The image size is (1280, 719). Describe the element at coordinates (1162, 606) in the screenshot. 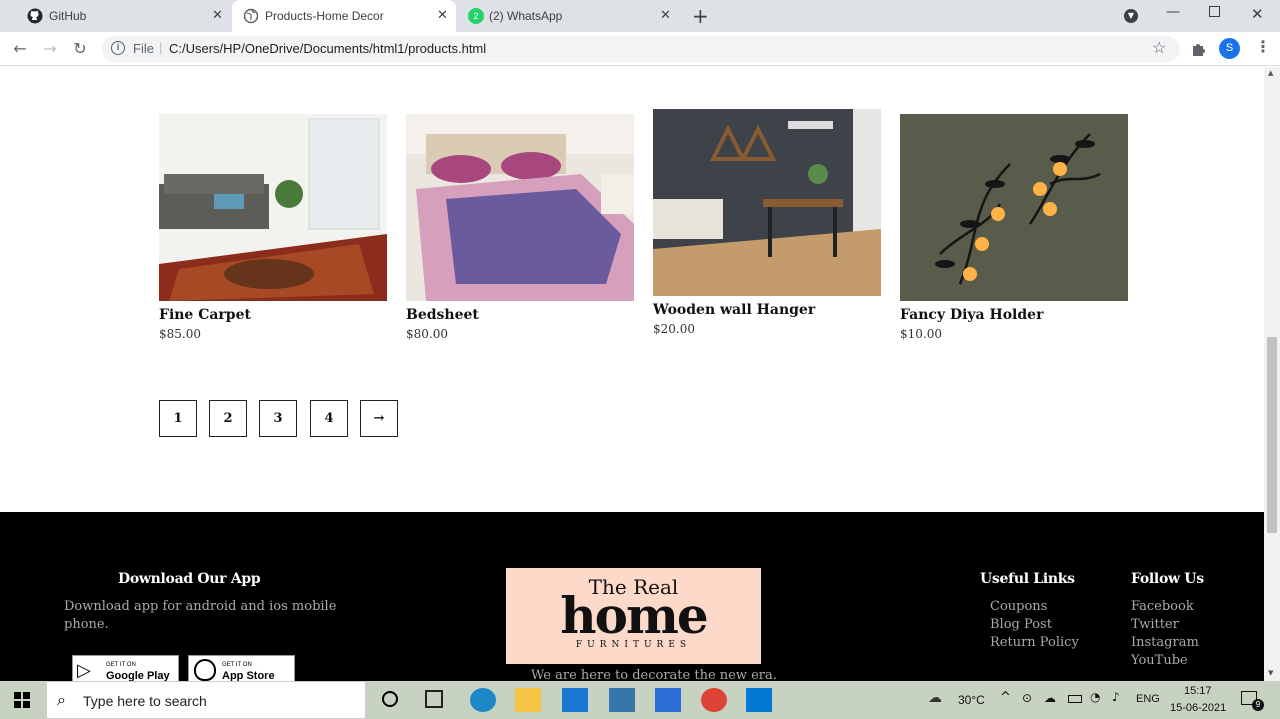

I see `footer-link: Facebook` at that location.